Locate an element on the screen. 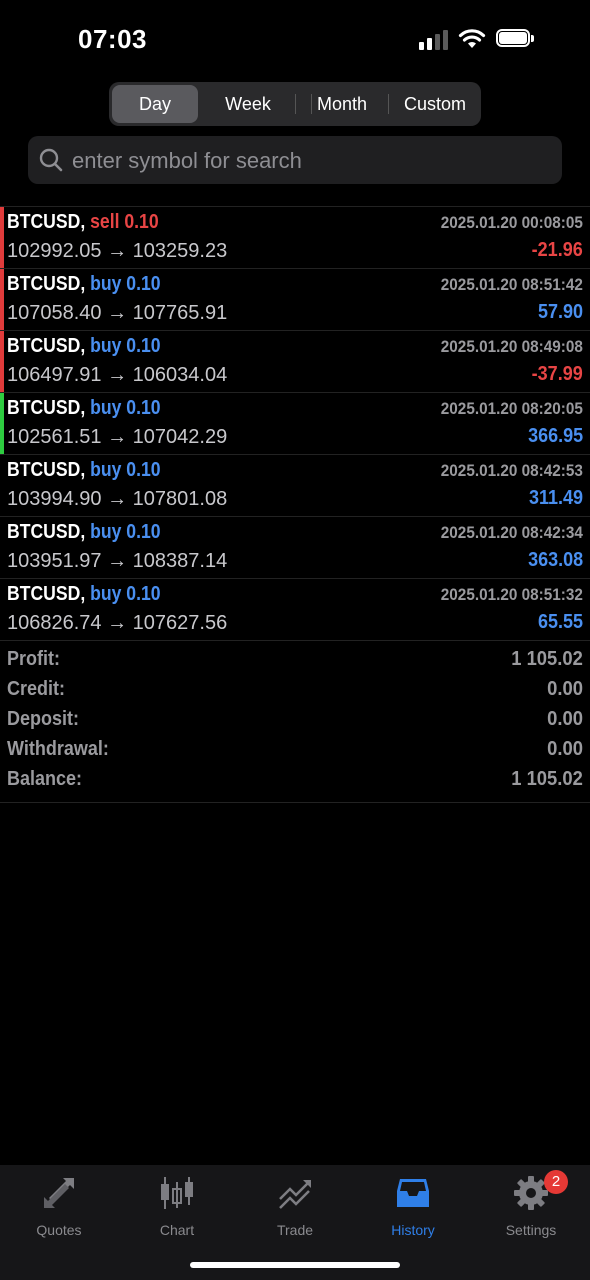 This screenshot has width=590, height=1280. deal-prices: 106497.91 → 106034.04 is located at coordinates (117, 375).